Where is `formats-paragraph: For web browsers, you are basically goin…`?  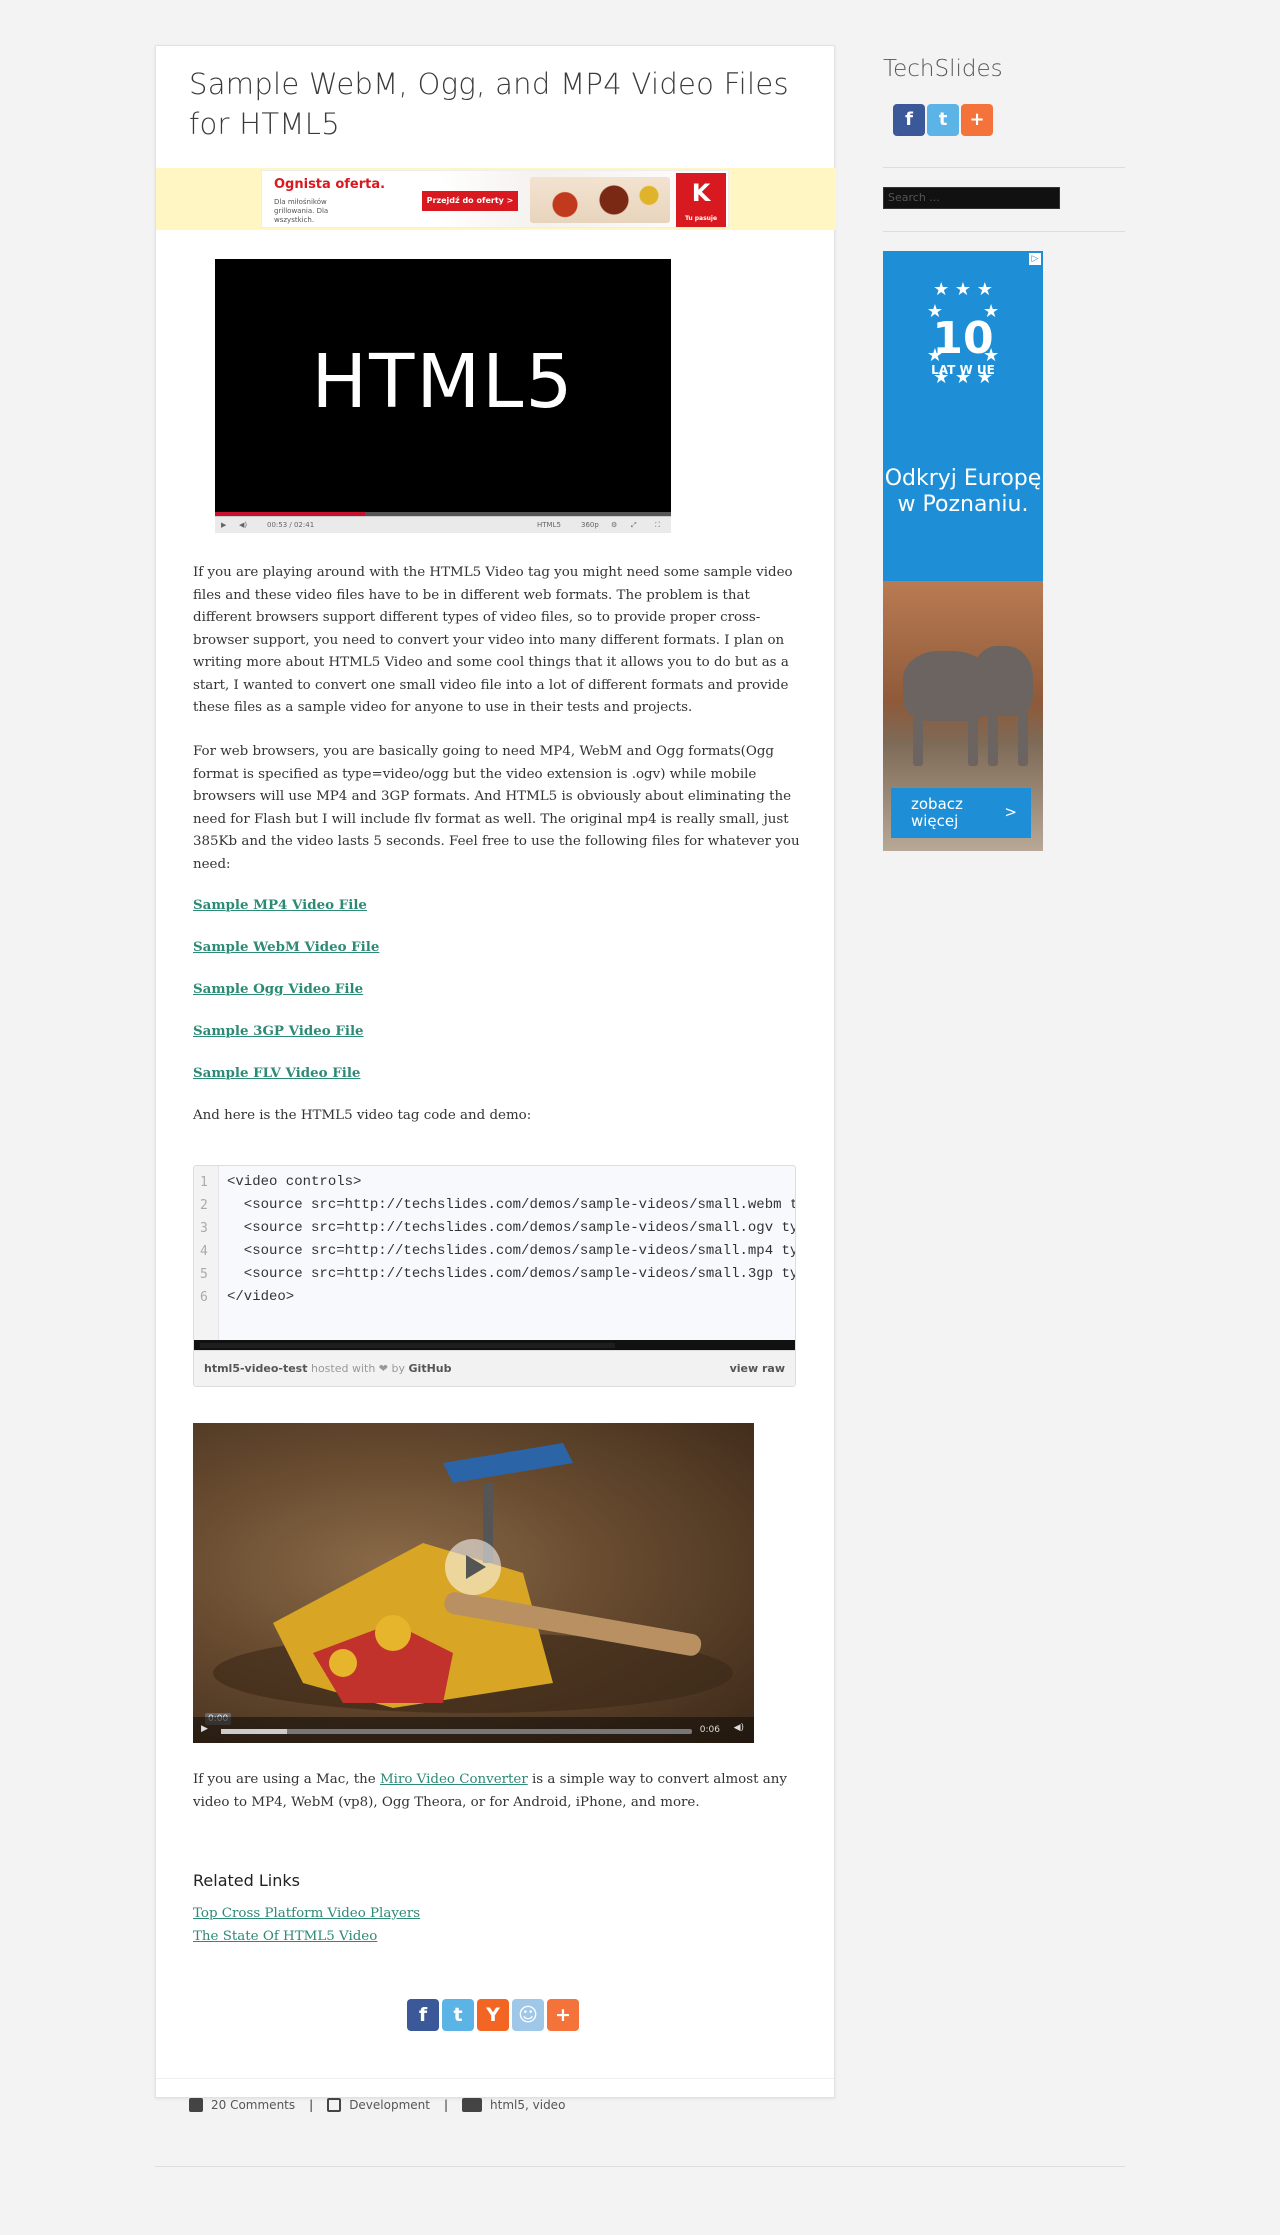
formats-paragraph: For web browsers, you are basically goin… is located at coordinates (496, 808).